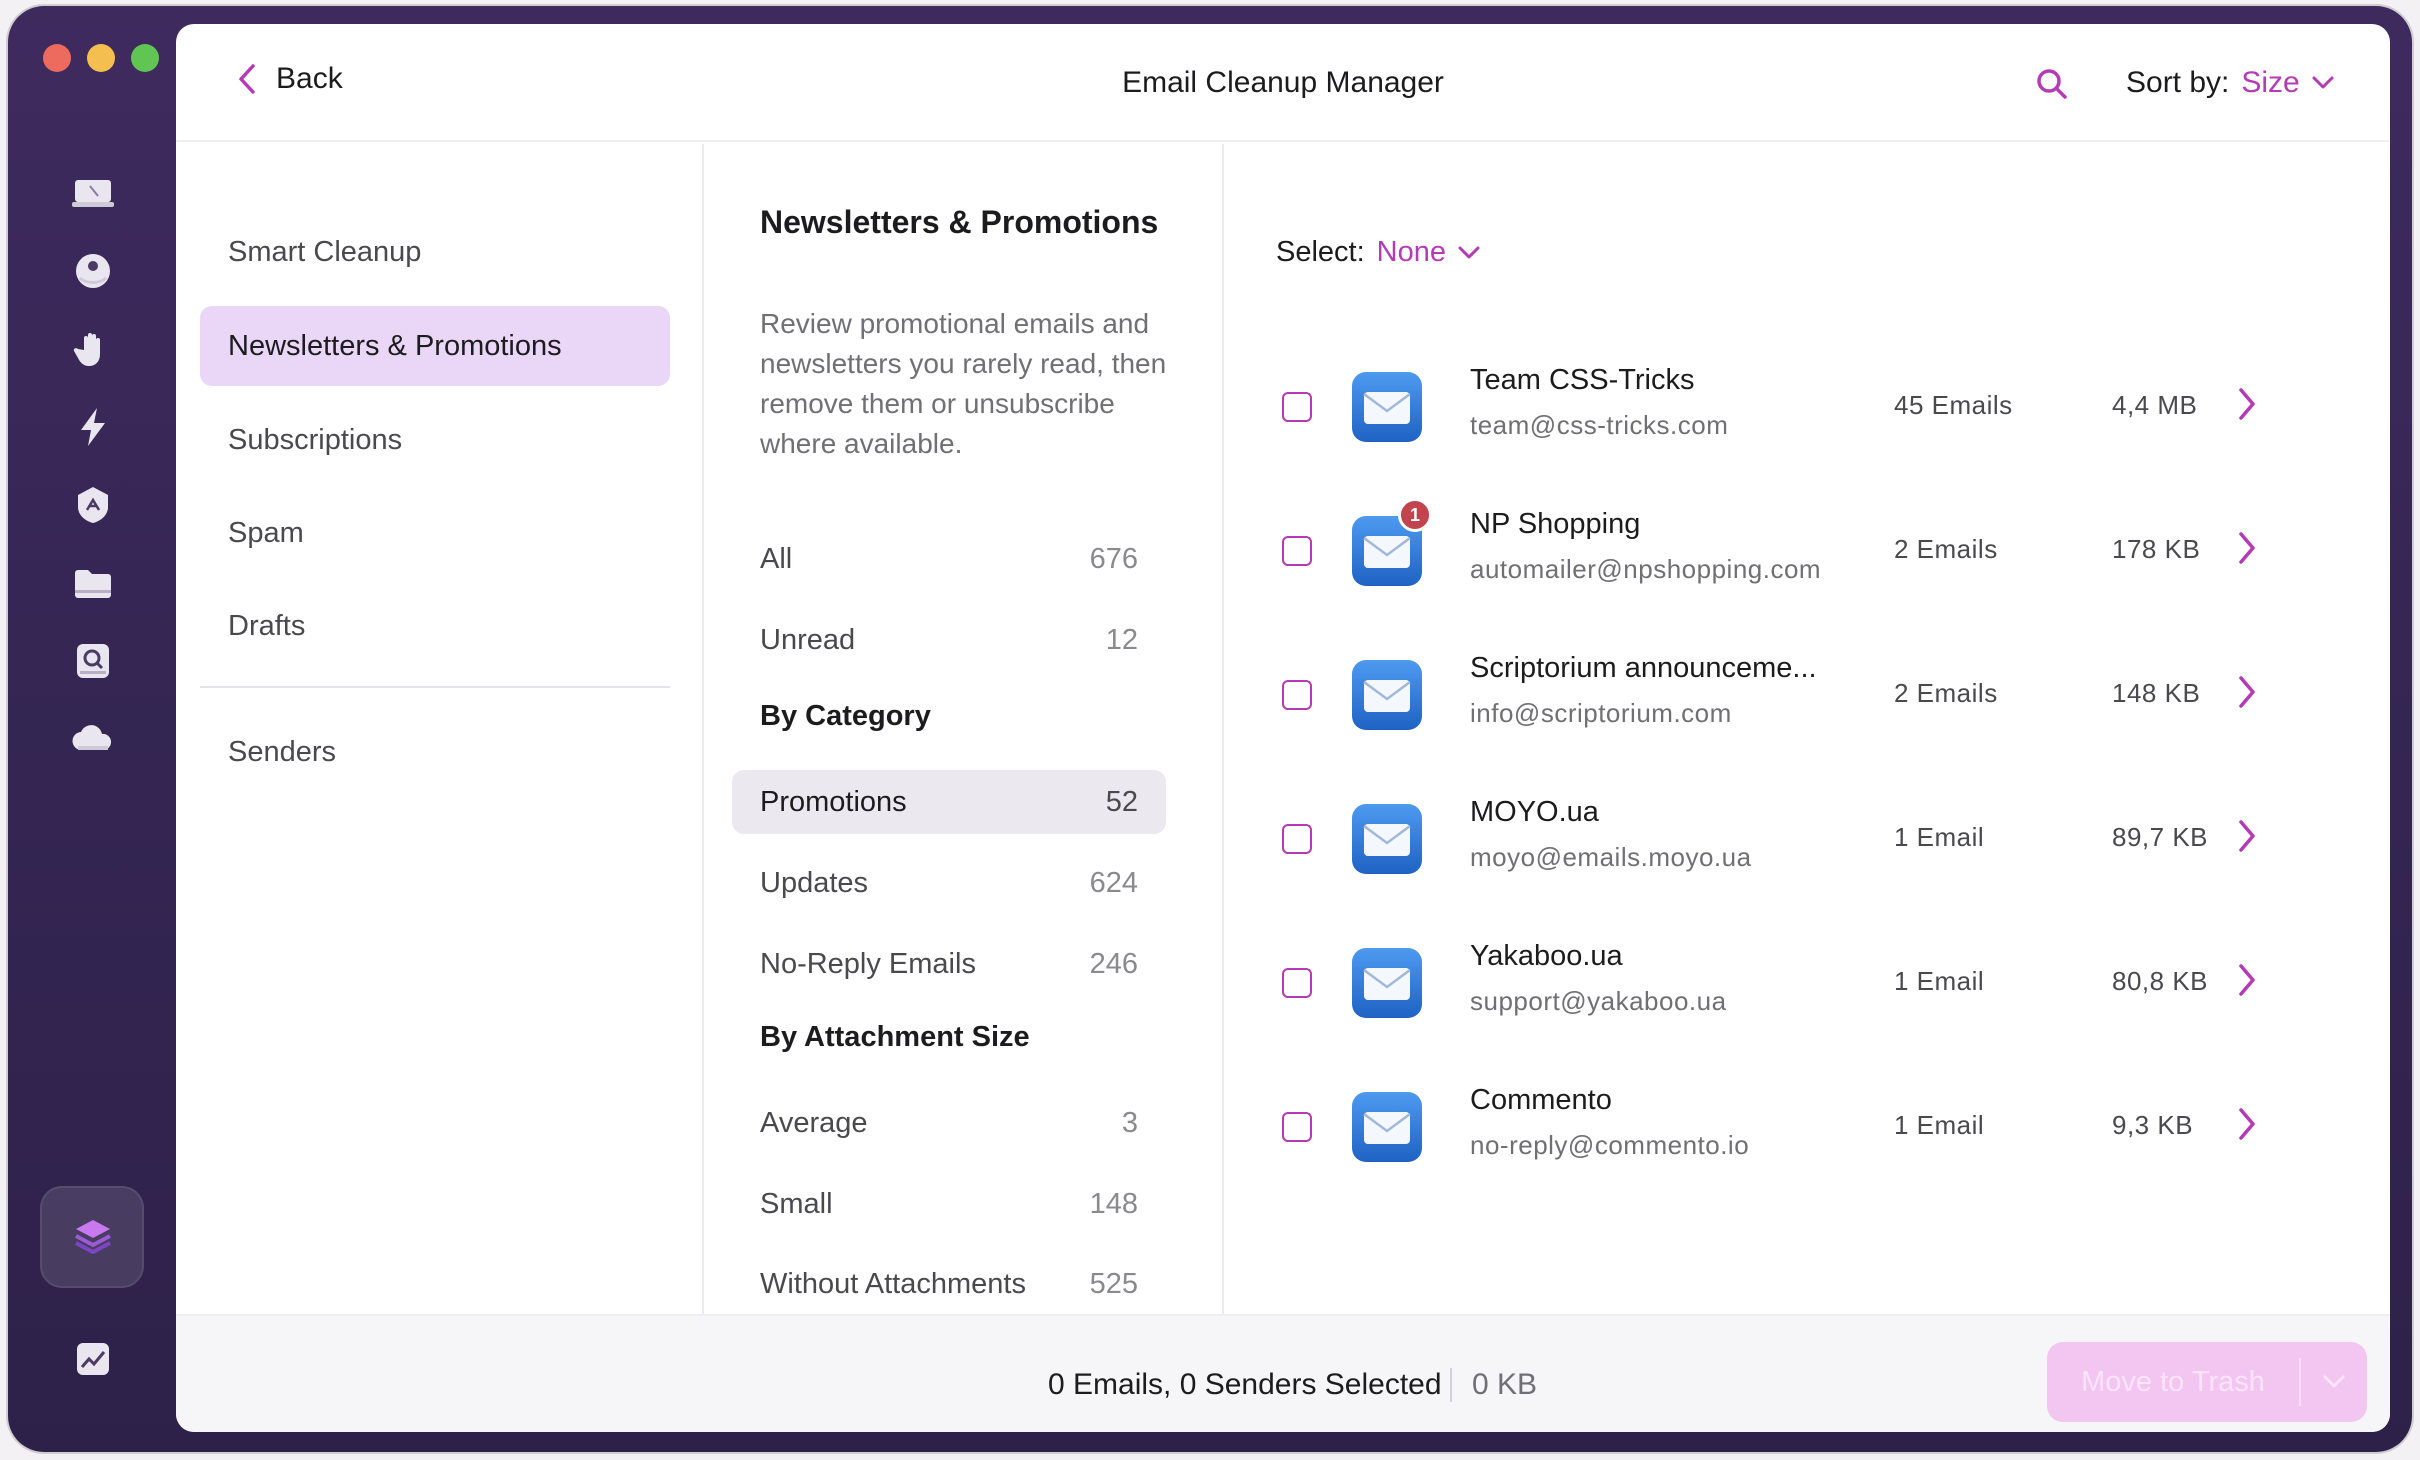  What do you see at coordinates (2155, 405) in the screenshot?
I see `email-size: 4,4 MB` at bounding box center [2155, 405].